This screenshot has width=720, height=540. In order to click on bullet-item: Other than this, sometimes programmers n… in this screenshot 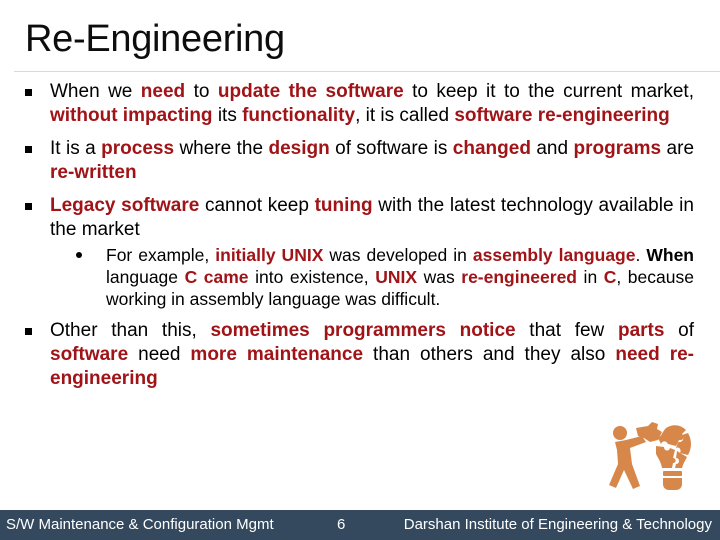, I will do `click(356, 355)`.